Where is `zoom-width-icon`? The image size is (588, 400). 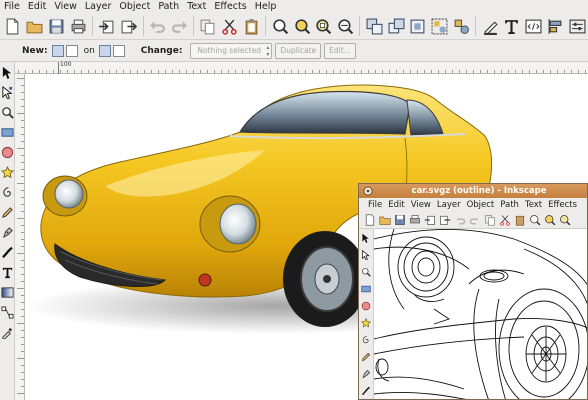 zoom-width-icon is located at coordinates (346, 26).